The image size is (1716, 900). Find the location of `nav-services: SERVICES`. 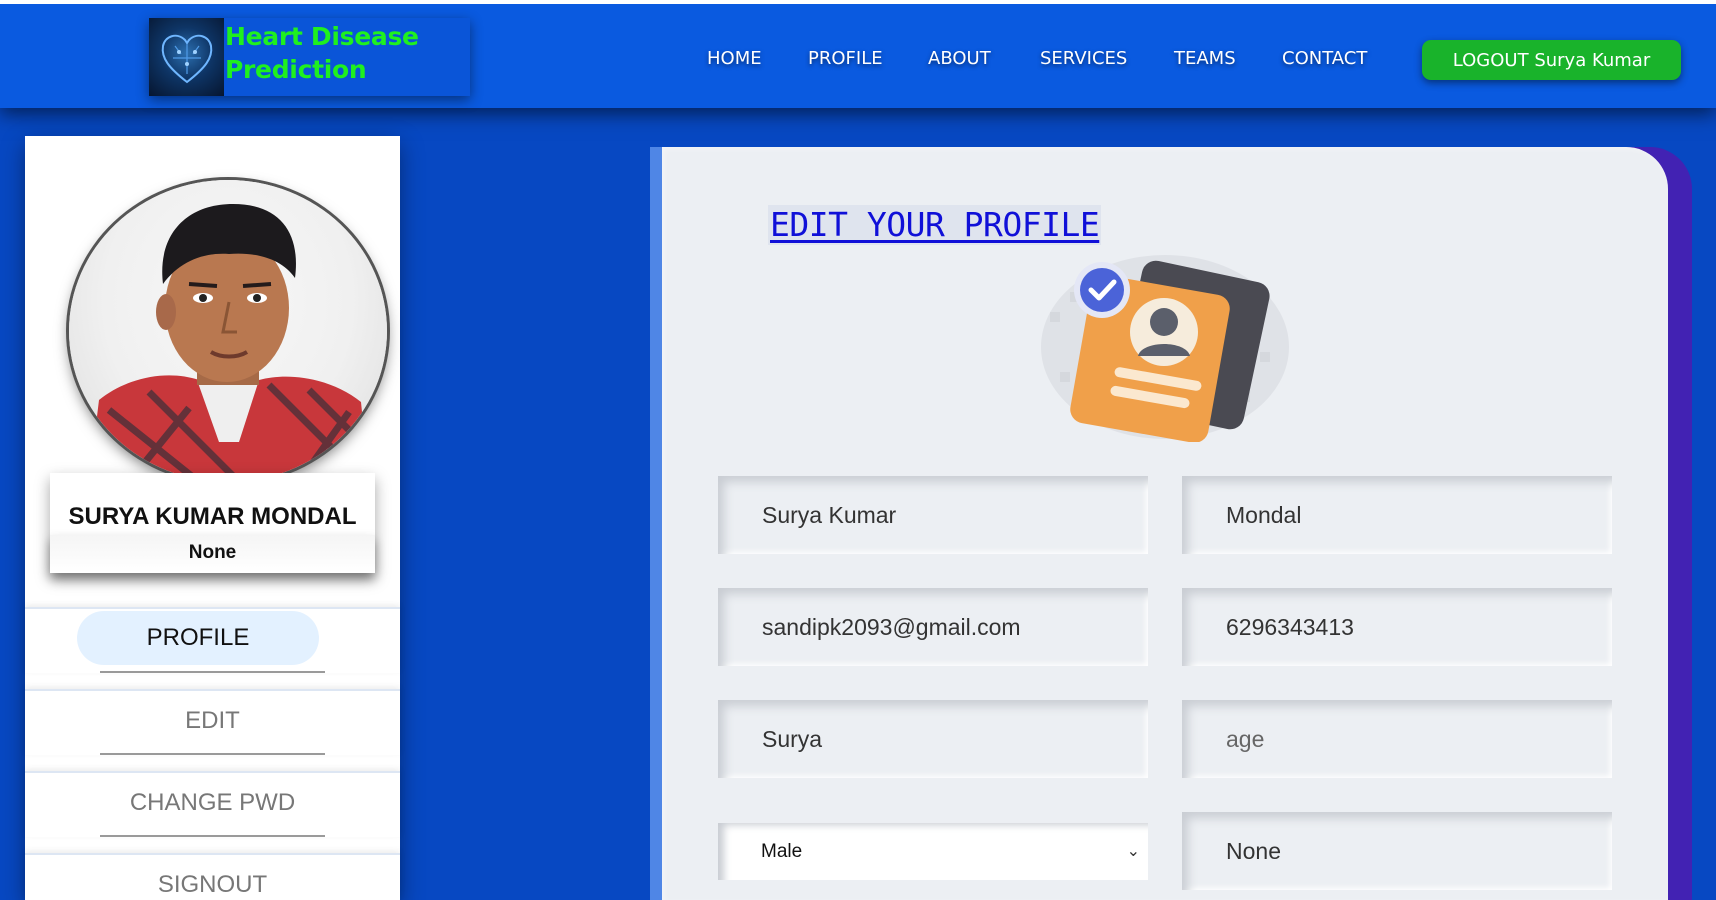

nav-services: SERVICES is located at coordinates (1083, 58).